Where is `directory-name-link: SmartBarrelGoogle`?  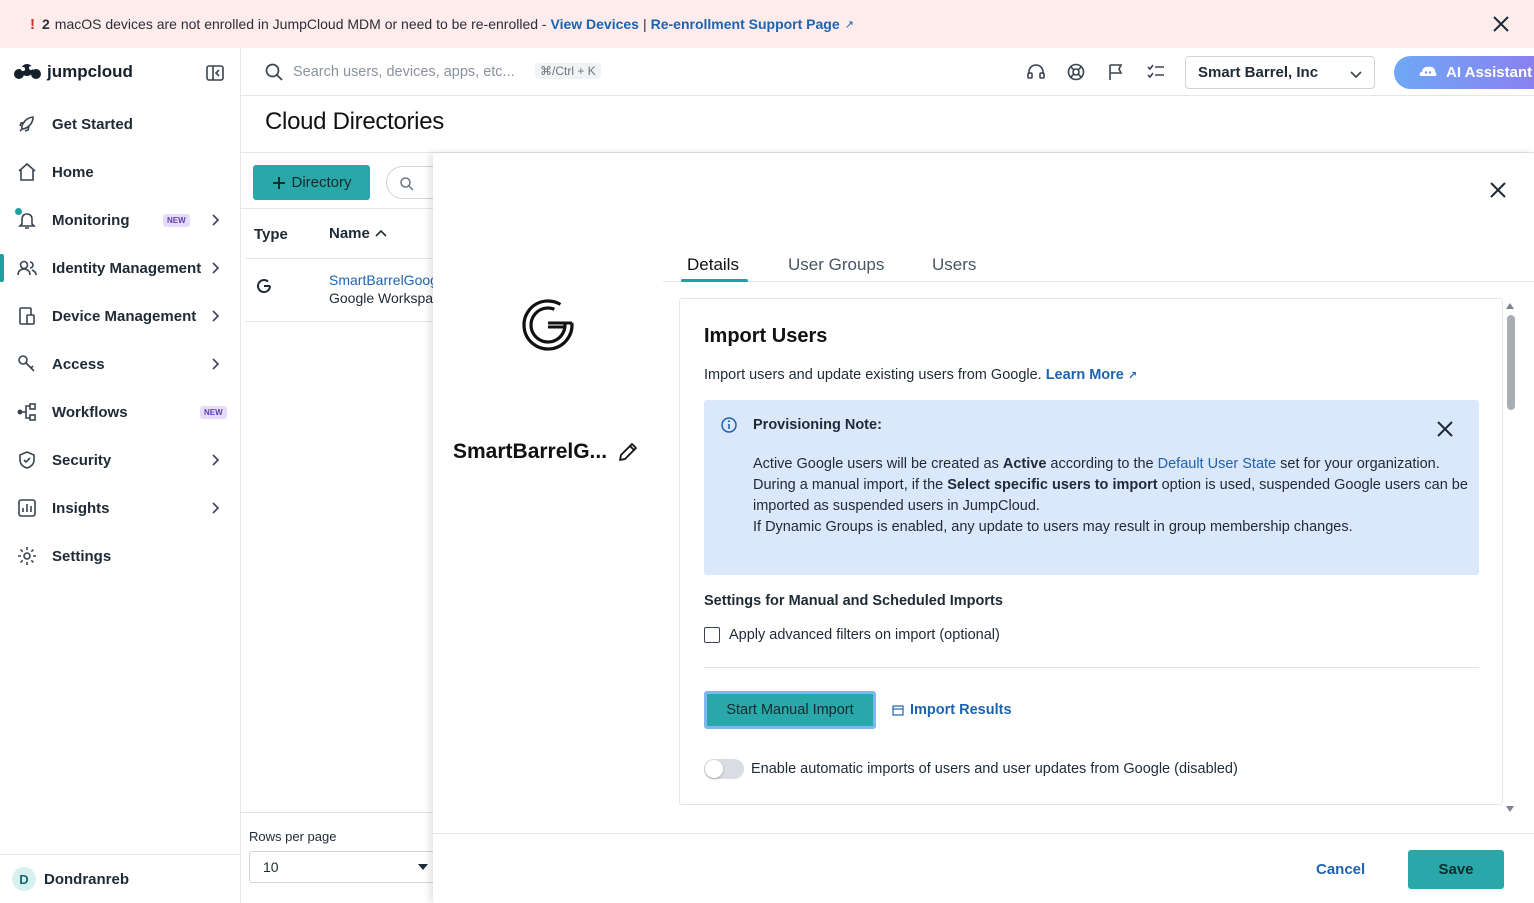
directory-name-link: SmartBarrelGoogle is located at coordinates (389, 280).